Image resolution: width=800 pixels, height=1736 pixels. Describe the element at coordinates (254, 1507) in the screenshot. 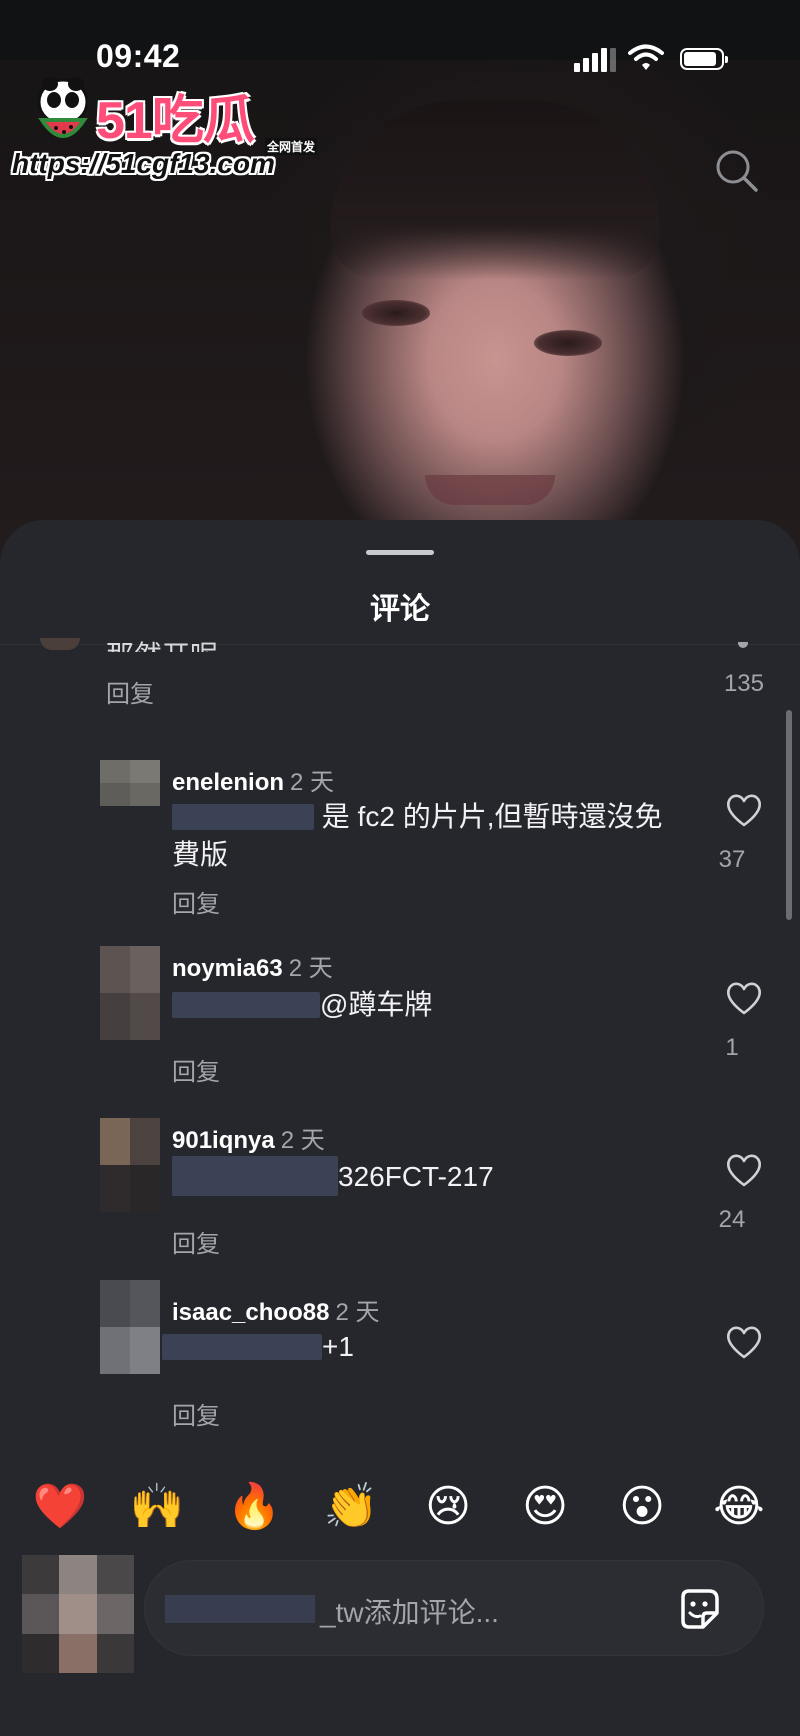

I see `emoji-reaction: 🔥` at that location.